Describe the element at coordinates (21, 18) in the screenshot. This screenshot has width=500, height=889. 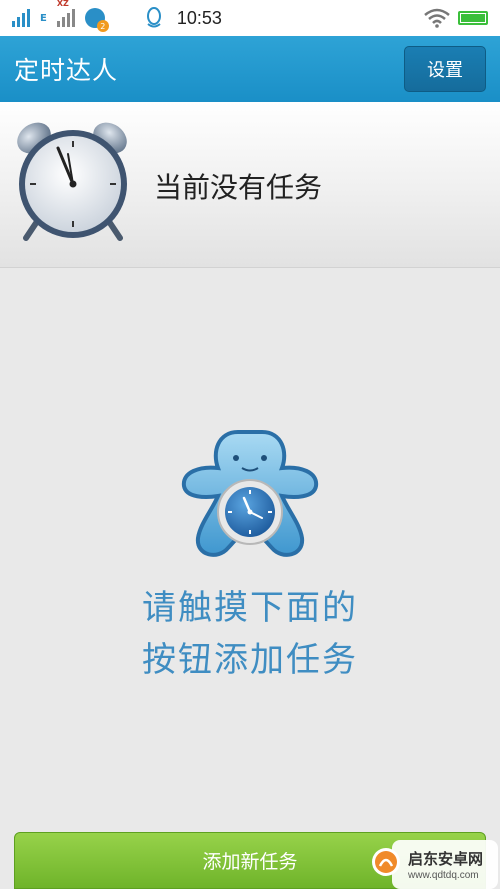
I see `signal-icon` at that location.